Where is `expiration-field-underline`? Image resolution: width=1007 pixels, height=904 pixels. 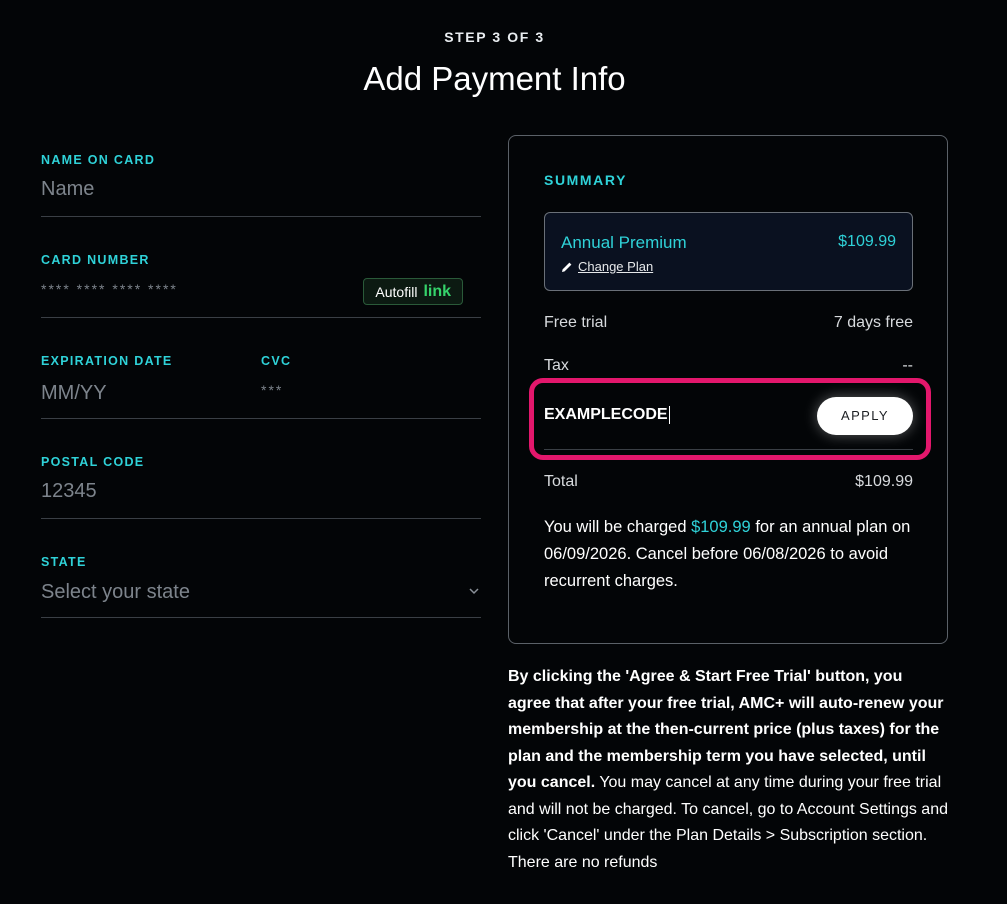
expiration-field-underline is located at coordinates (261, 418).